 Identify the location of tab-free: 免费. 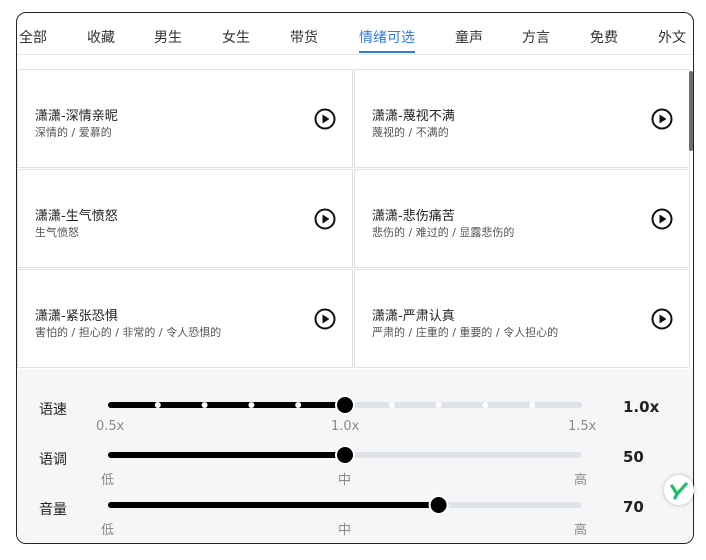
(604, 37).